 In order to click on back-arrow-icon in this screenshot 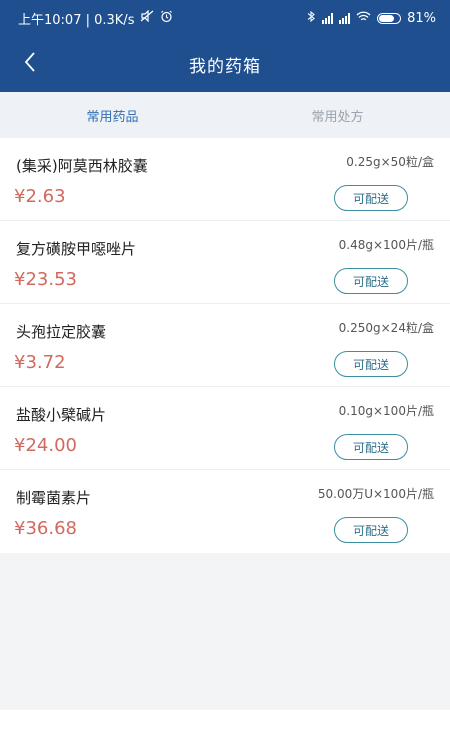, I will do `click(30, 64)`.